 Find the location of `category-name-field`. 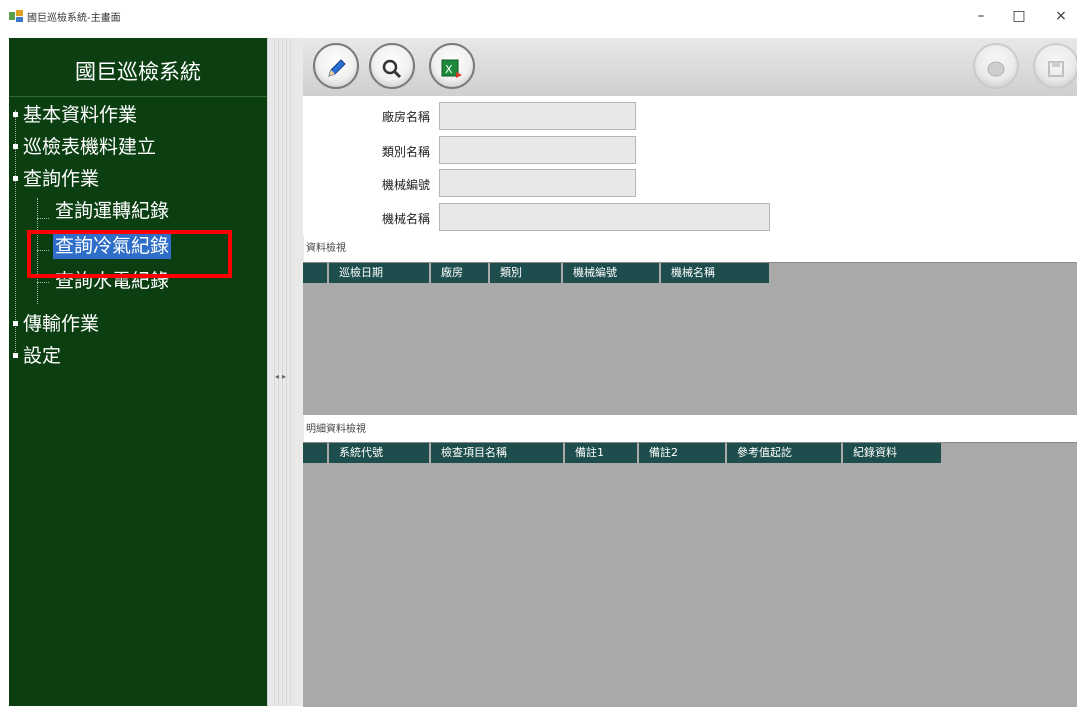

category-name-field is located at coordinates (537, 150).